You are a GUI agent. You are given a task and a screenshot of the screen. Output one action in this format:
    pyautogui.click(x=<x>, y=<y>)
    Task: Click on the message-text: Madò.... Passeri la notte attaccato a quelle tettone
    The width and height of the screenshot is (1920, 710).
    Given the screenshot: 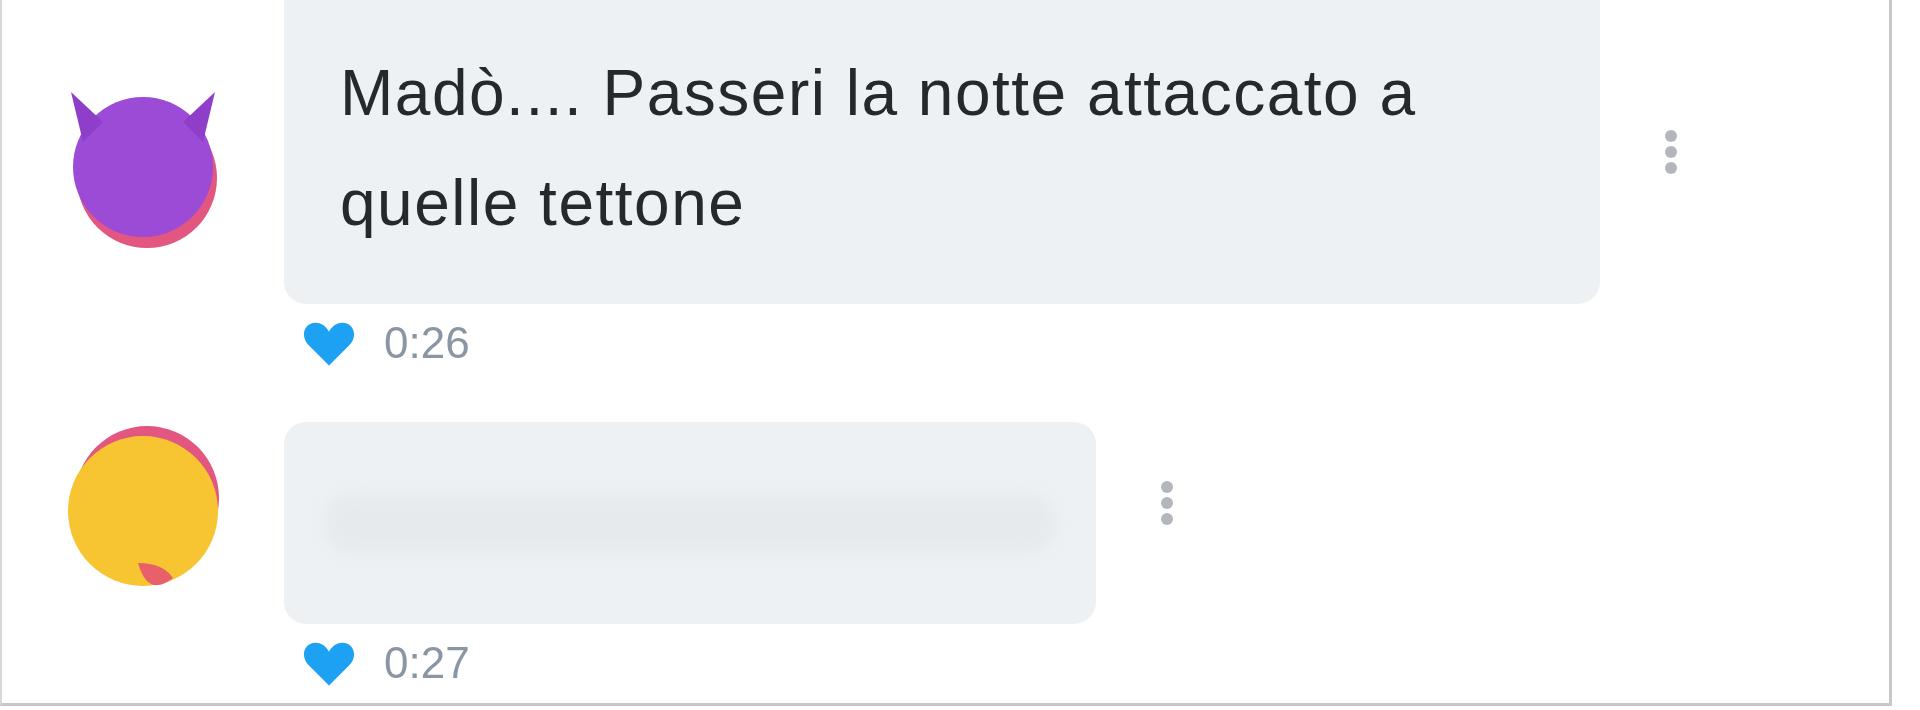 What is the action you would take?
    pyautogui.click(x=879, y=148)
    